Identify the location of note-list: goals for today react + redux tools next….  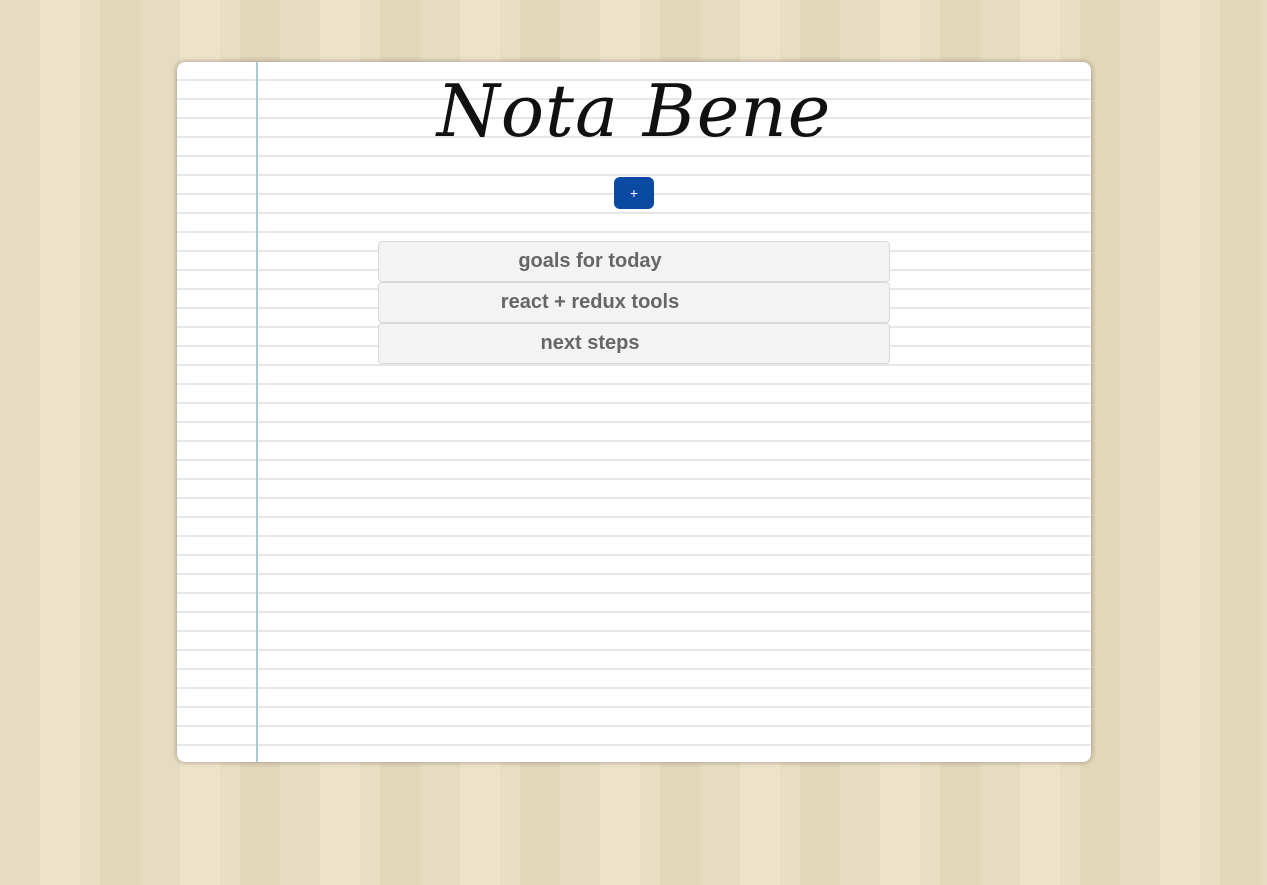
(634, 302).